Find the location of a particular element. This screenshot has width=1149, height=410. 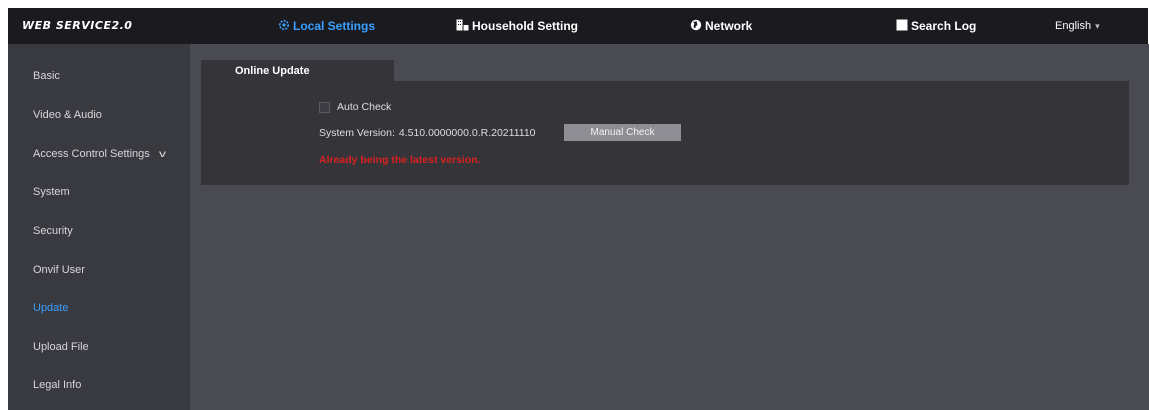

sidebar-item-update: Update is located at coordinates (50, 308).